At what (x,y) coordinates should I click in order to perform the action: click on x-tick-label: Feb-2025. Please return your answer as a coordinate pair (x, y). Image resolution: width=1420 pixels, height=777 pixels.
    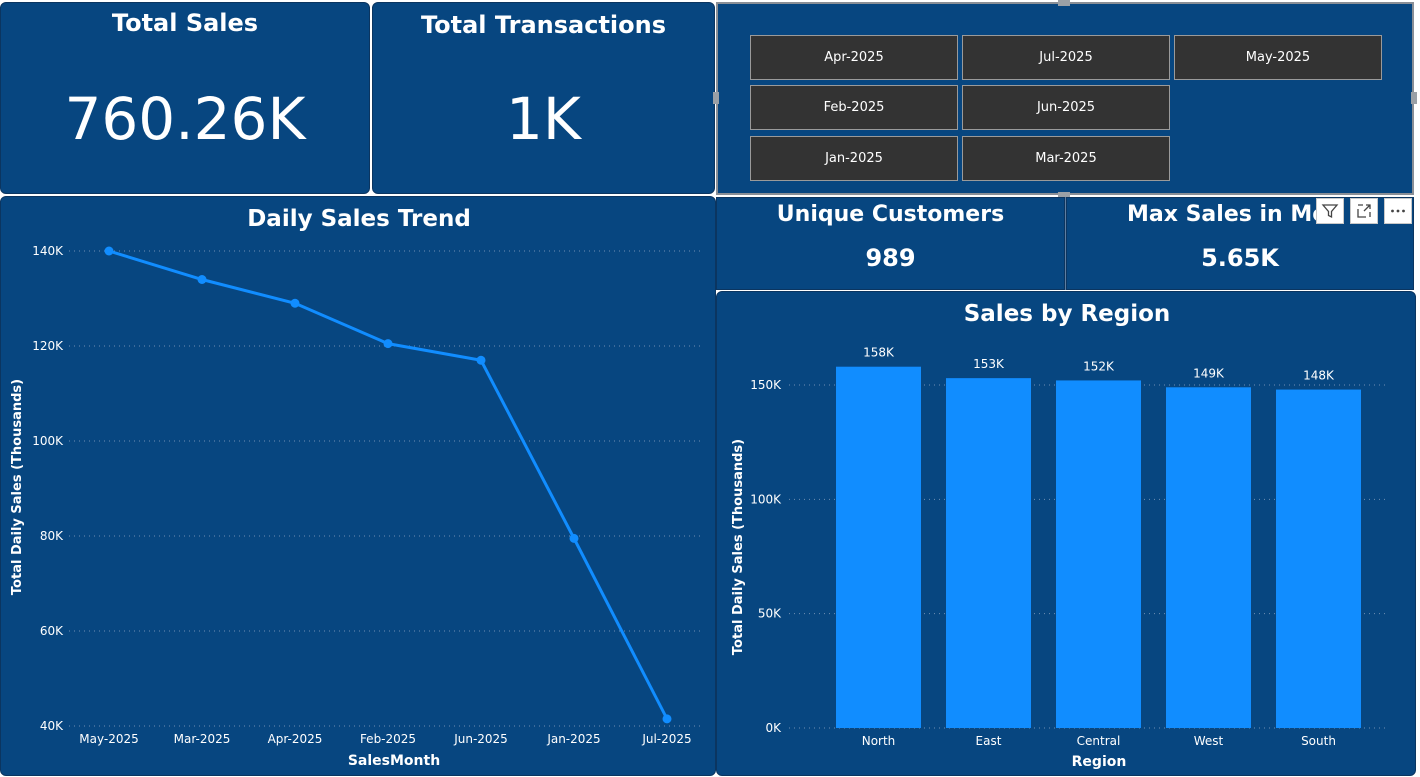
    Looking at the image, I should click on (388, 739).